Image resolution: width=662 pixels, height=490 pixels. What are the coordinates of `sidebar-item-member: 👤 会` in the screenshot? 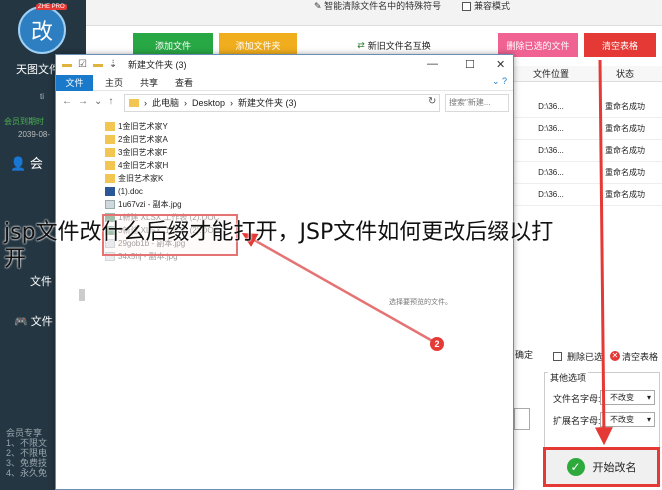 It's located at (26, 162).